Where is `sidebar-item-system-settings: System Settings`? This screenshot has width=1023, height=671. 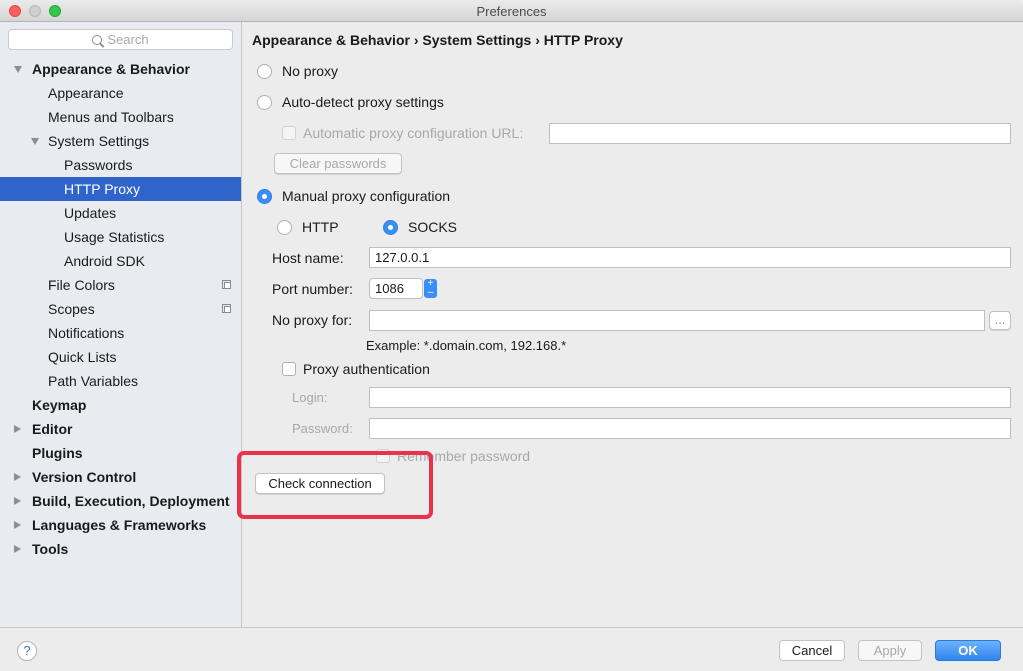 sidebar-item-system-settings: System Settings is located at coordinates (120, 141).